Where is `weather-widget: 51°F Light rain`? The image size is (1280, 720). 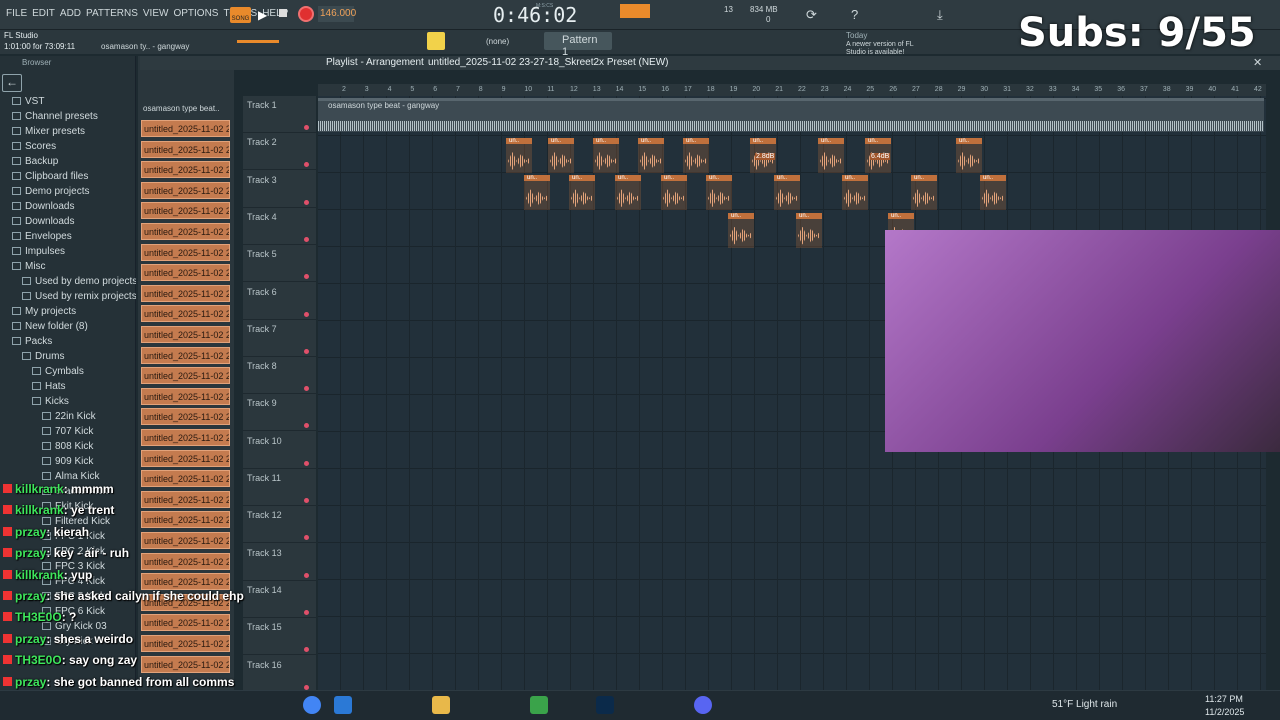 weather-widget: 51°F Light rain is located at coordinates (1084, 704).